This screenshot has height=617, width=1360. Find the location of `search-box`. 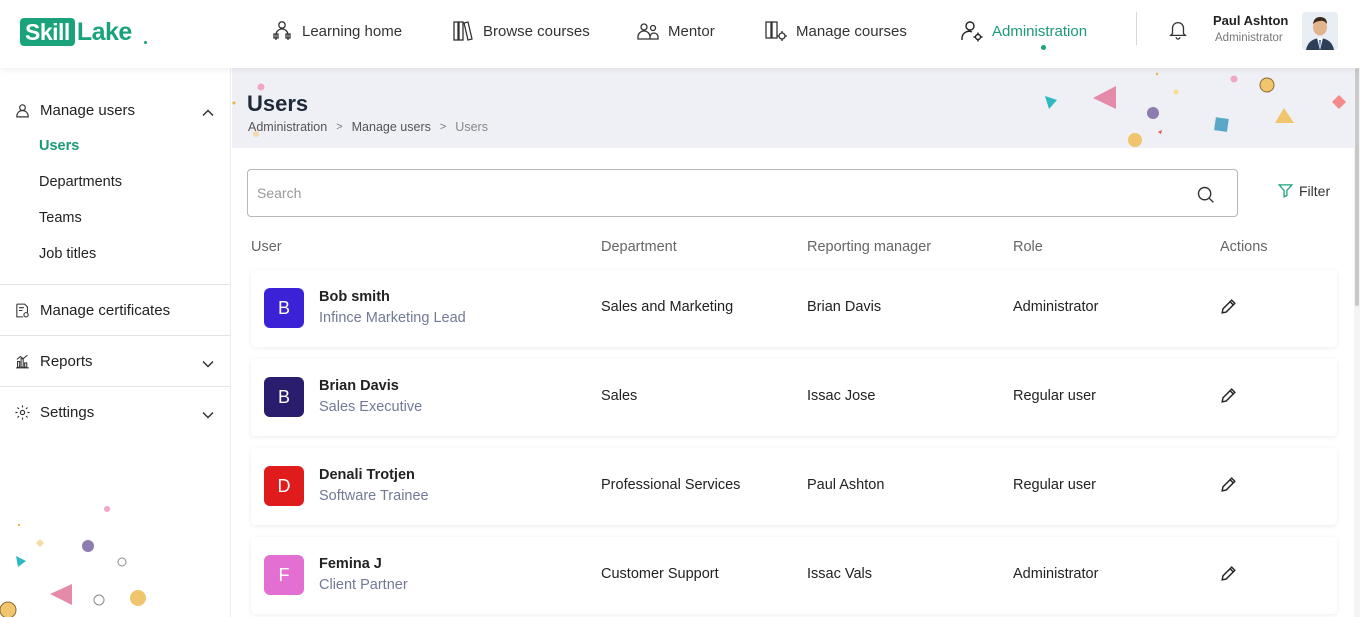

search-box is located at coordinates (742, 193).